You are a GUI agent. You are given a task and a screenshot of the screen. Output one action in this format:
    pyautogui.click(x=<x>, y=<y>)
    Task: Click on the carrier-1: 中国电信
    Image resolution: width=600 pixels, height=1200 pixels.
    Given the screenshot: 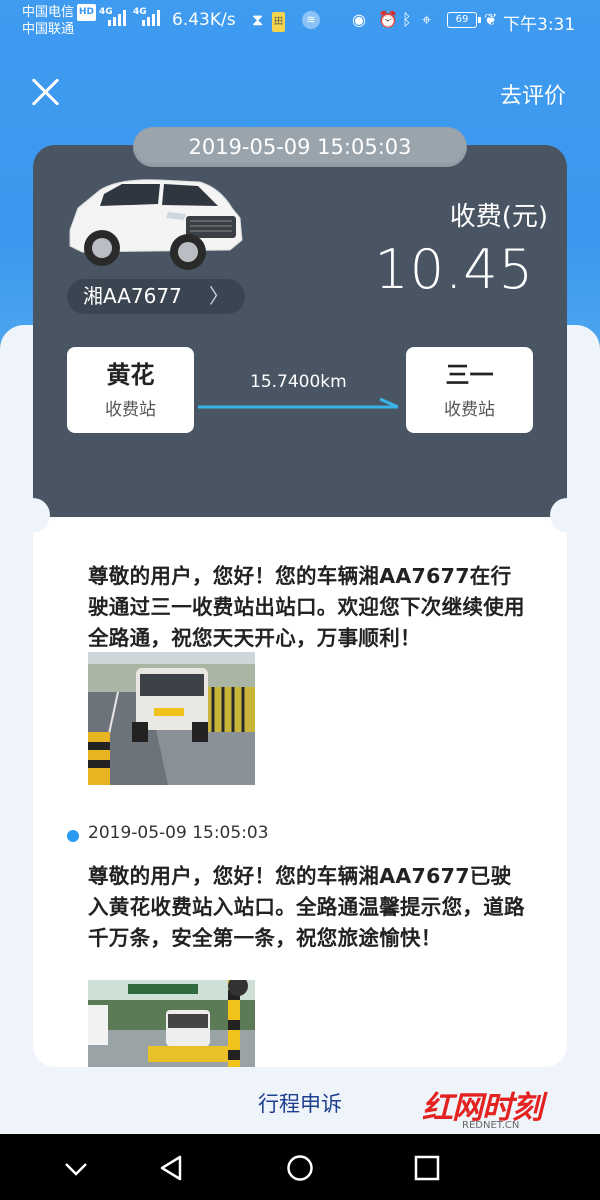 What is the action you would take?
    pyautogui.click(x=48, y=12)
    